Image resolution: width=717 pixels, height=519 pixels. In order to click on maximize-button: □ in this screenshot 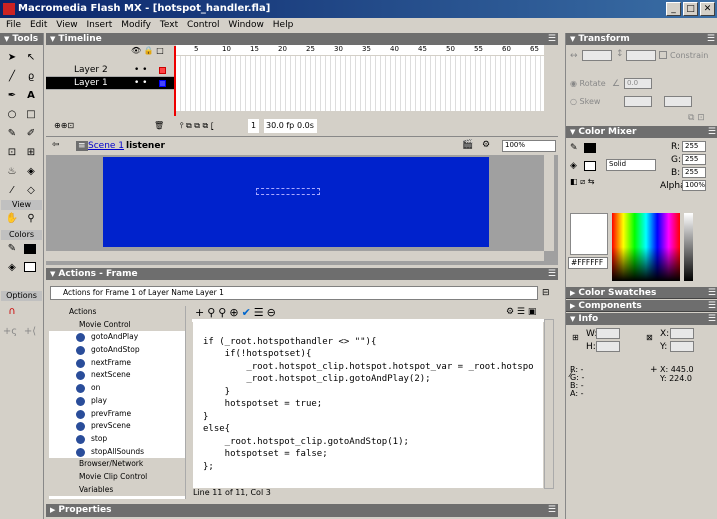, I will do `click(690, 9)`.